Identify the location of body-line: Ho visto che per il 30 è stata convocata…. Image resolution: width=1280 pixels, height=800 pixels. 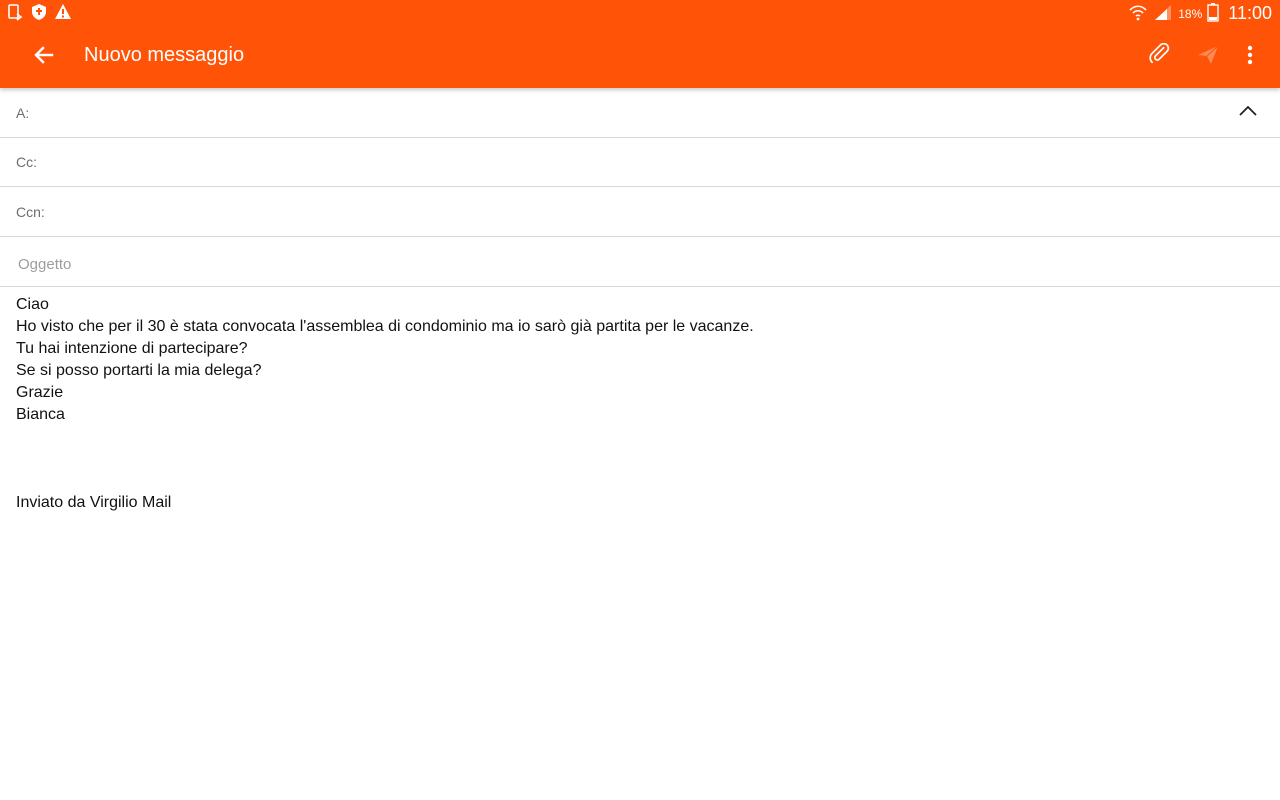
(385, 326).